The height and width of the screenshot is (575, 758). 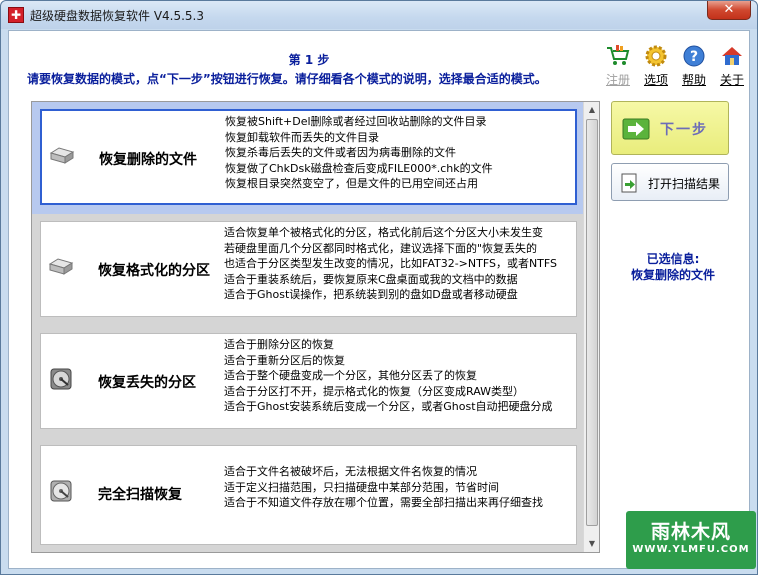 What do you see at coordinates (371, 294) in the screenshot?
I see `description-line: 适合于Ghost误操作，把系统装到别的盘如D盘或者移动硬盘` at bounding box center [371, 294].